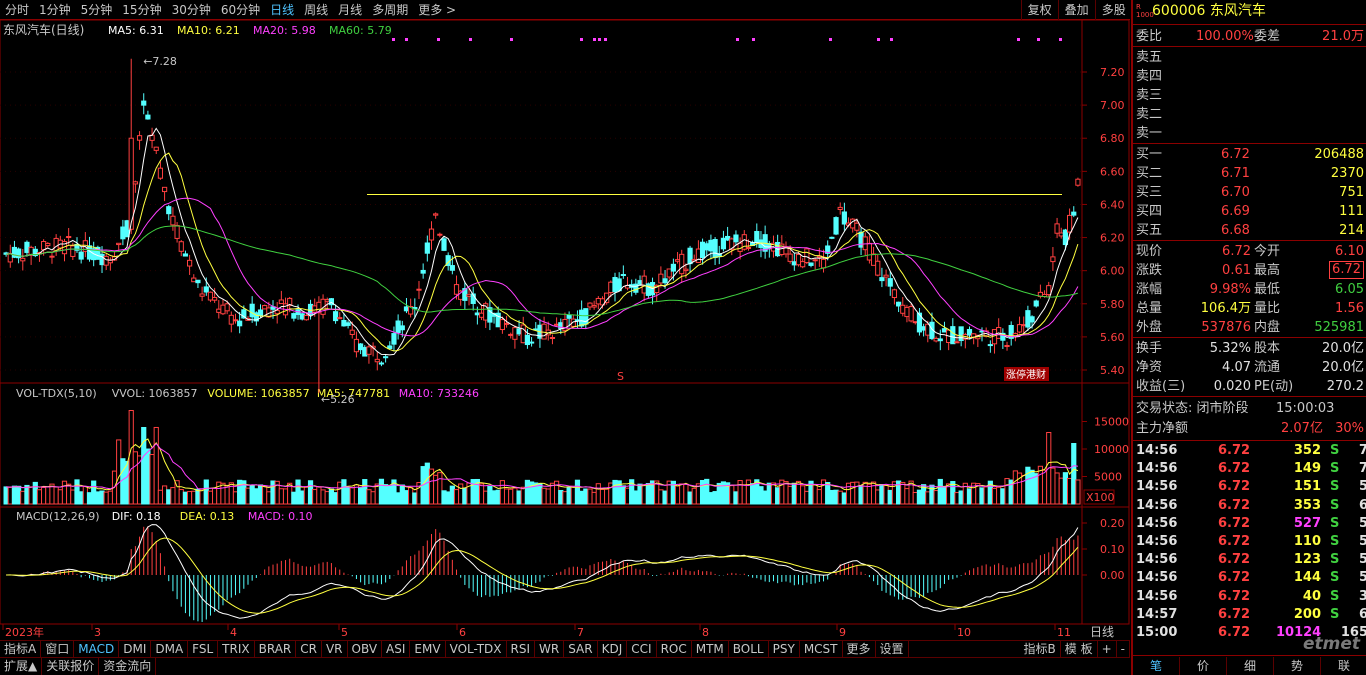  I want to click on indicator-tab-15: WR, so click(550, 649).